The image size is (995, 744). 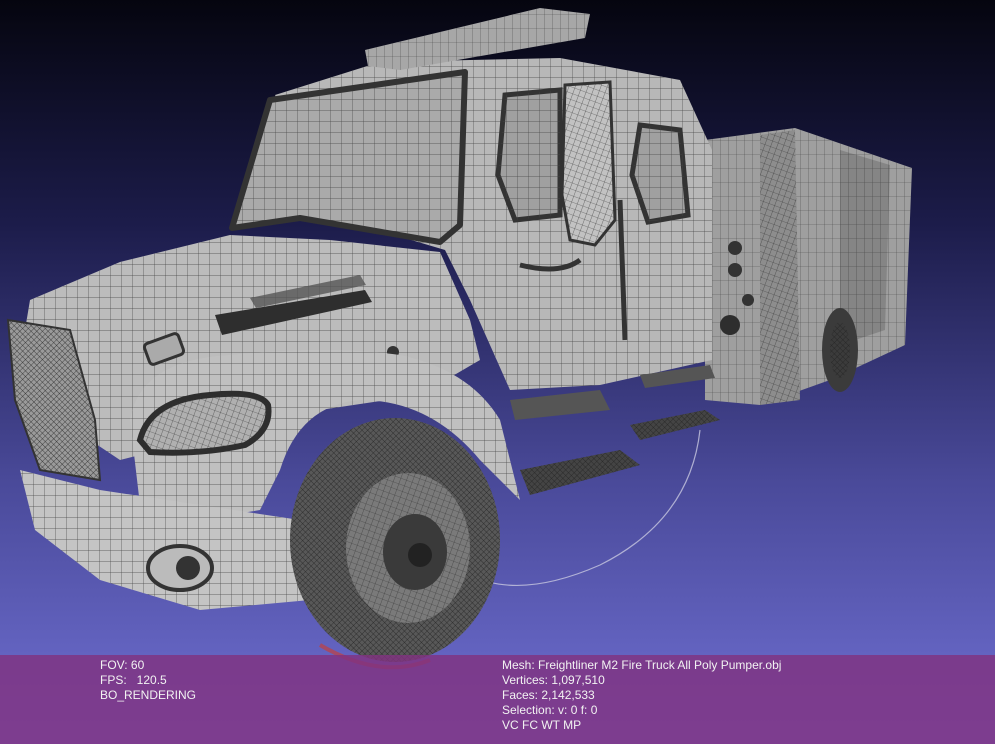 I want to click on render-flags-readout: VC FC WT MP, so click(x=542, y=725).